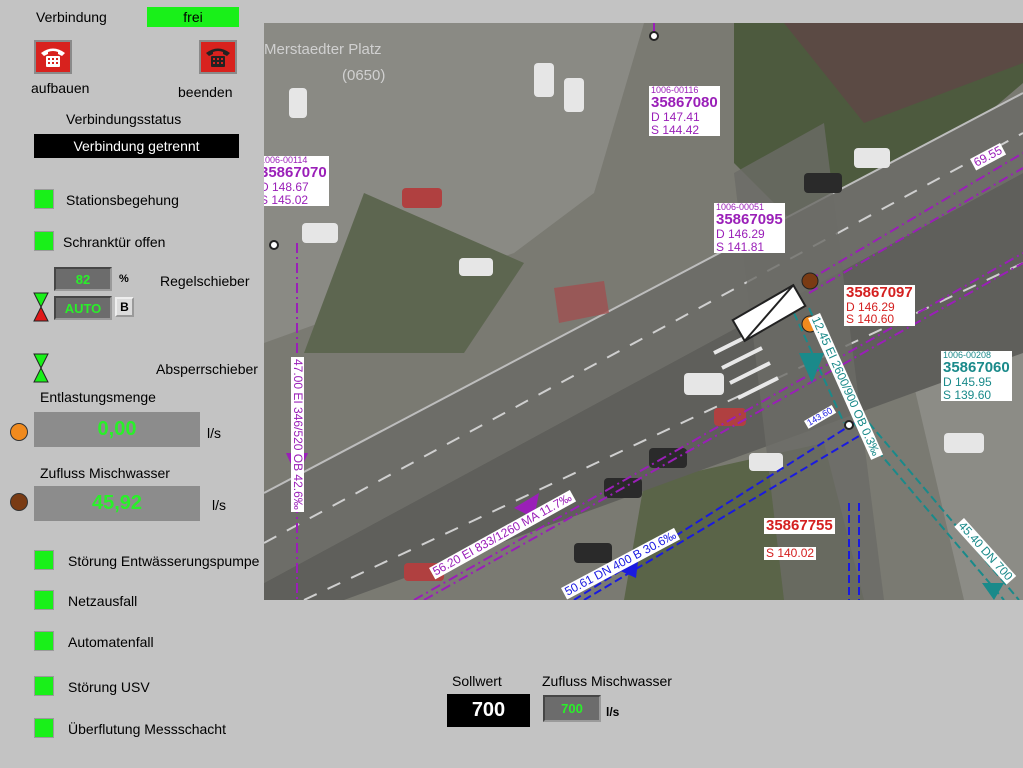  I want to click on zufluss-setpoint-value: 700, so click(572, 708).